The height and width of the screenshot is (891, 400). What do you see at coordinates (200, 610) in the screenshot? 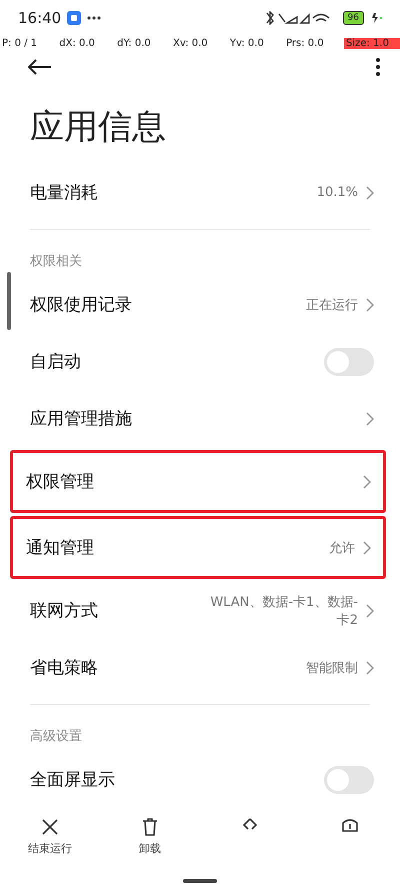
I see `setting-row: 联网方式 WLAN、数据-卡1、数据-卡2` at bounding box center [200, 610].